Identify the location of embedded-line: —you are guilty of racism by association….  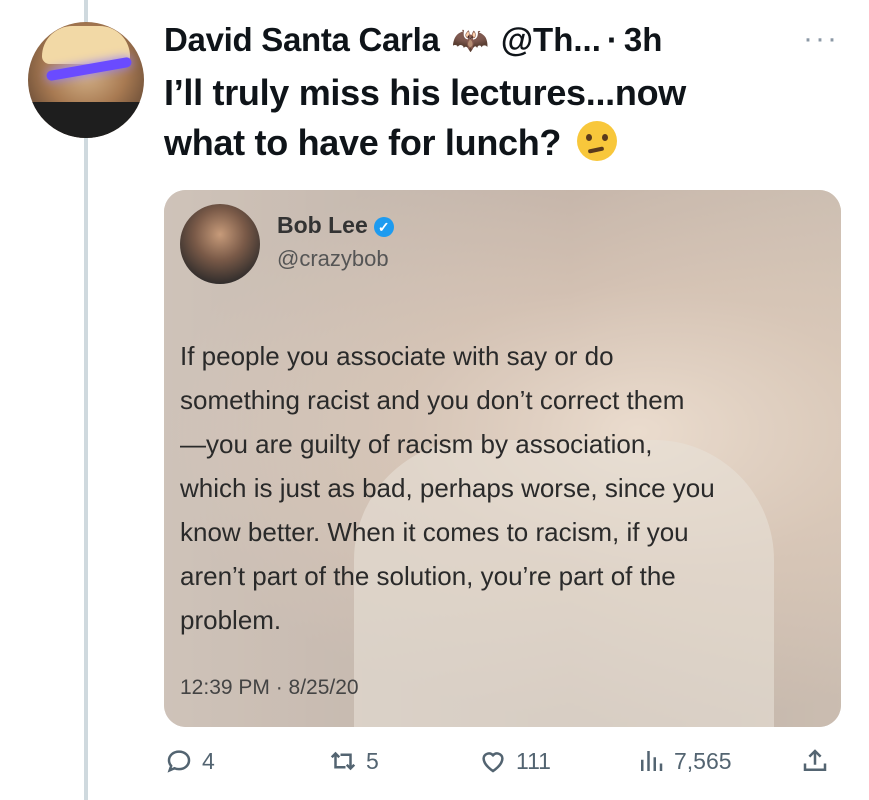
(416, 444).